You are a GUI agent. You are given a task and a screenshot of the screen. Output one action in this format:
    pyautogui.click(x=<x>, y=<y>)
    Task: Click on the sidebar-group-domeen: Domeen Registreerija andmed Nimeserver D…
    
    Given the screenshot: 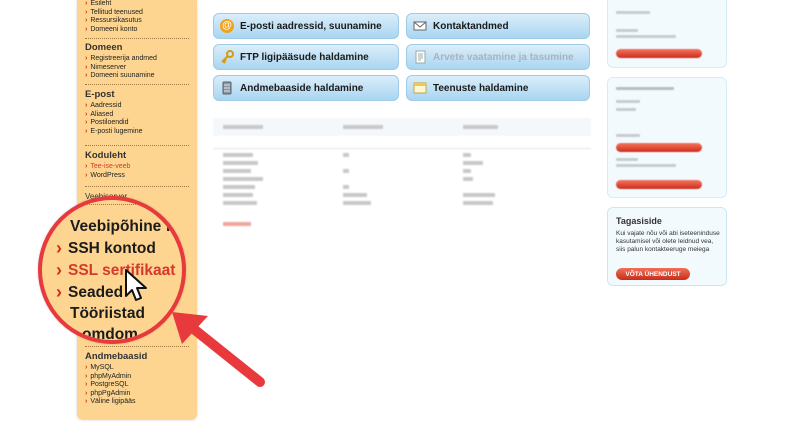 What is the action you would take?
    pyautogui.click(x=137, y=61)
    